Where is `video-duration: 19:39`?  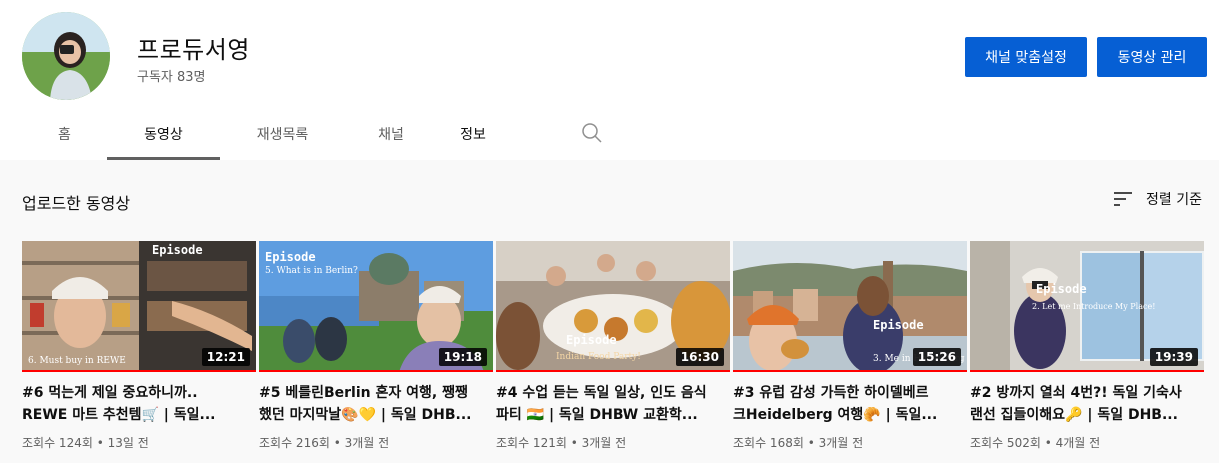
video-duration: 19:39 is located at coordinates (1173, 357).